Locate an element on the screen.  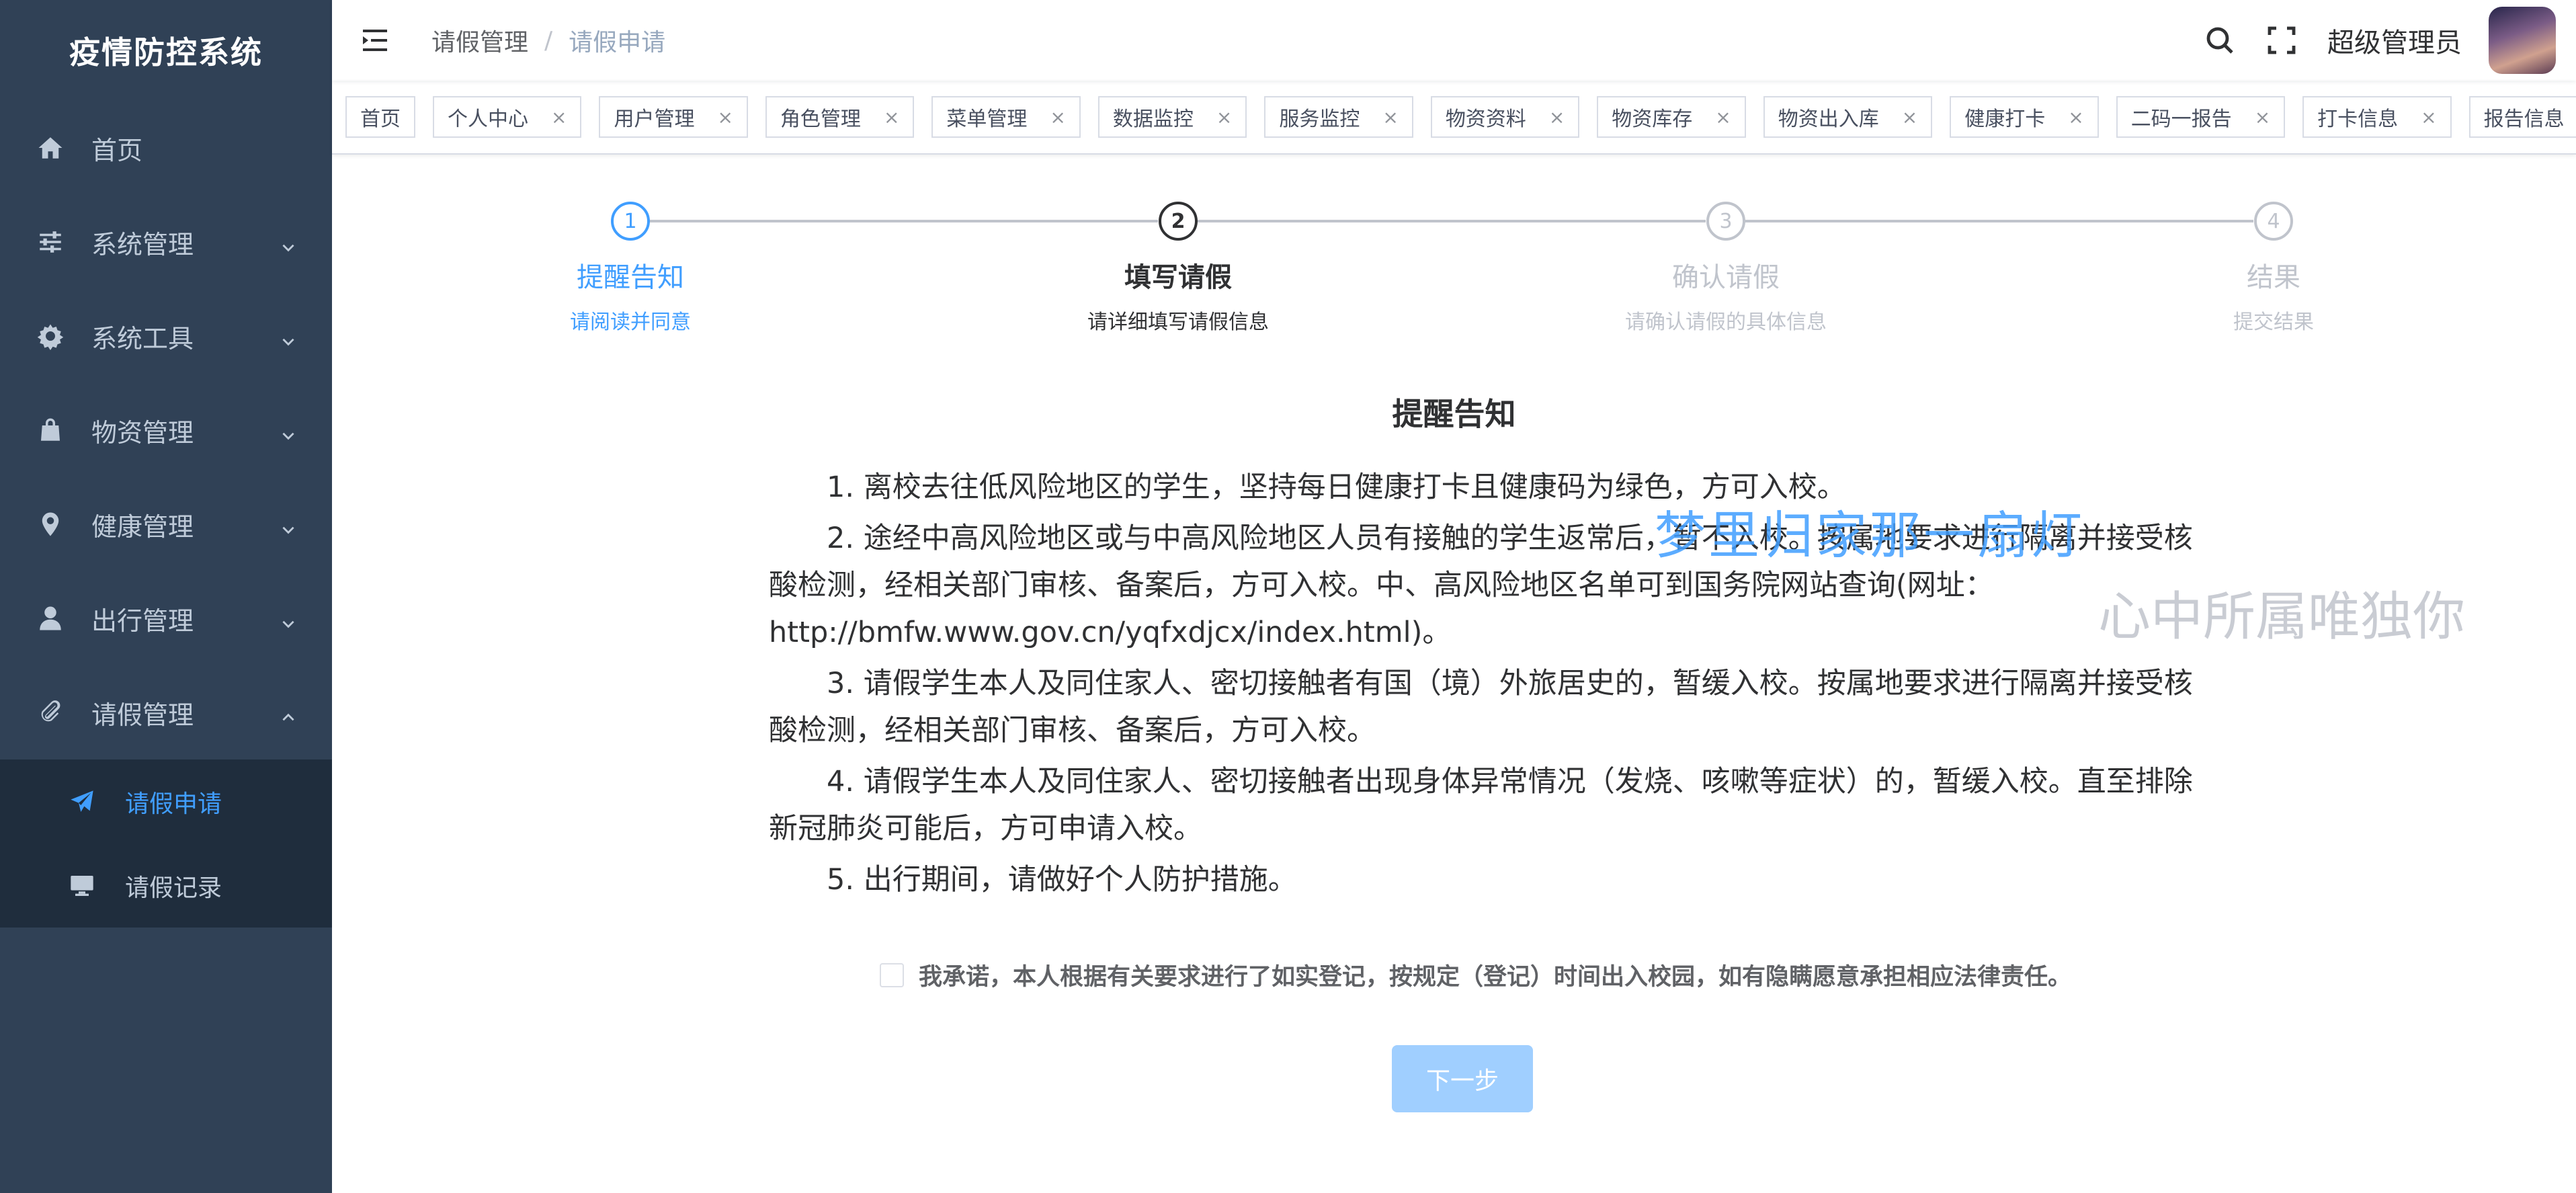
tag-item: 角色管理 × is located at coordinates (840, 117).